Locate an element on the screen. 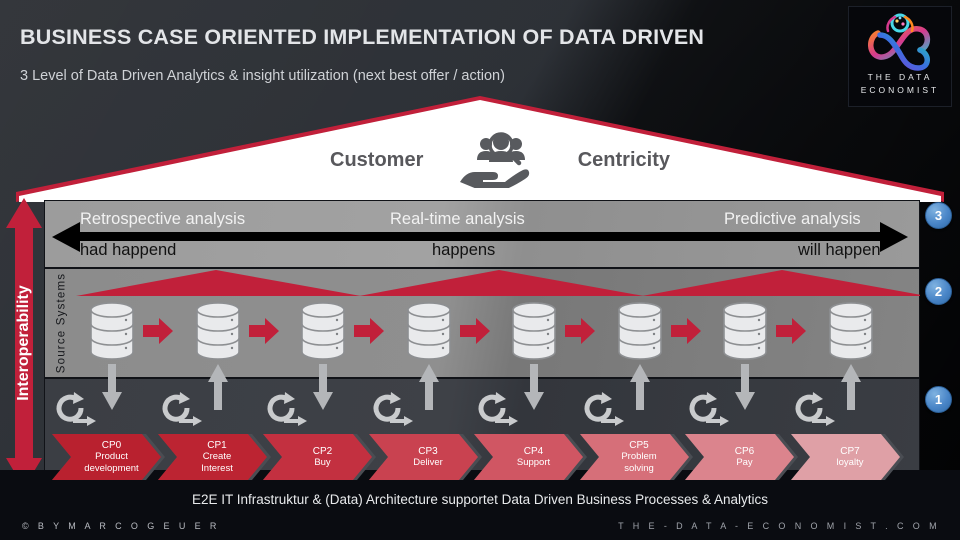  journey-chevron-cp5: CP5 Problem solving is located at coordinates (636, 457).